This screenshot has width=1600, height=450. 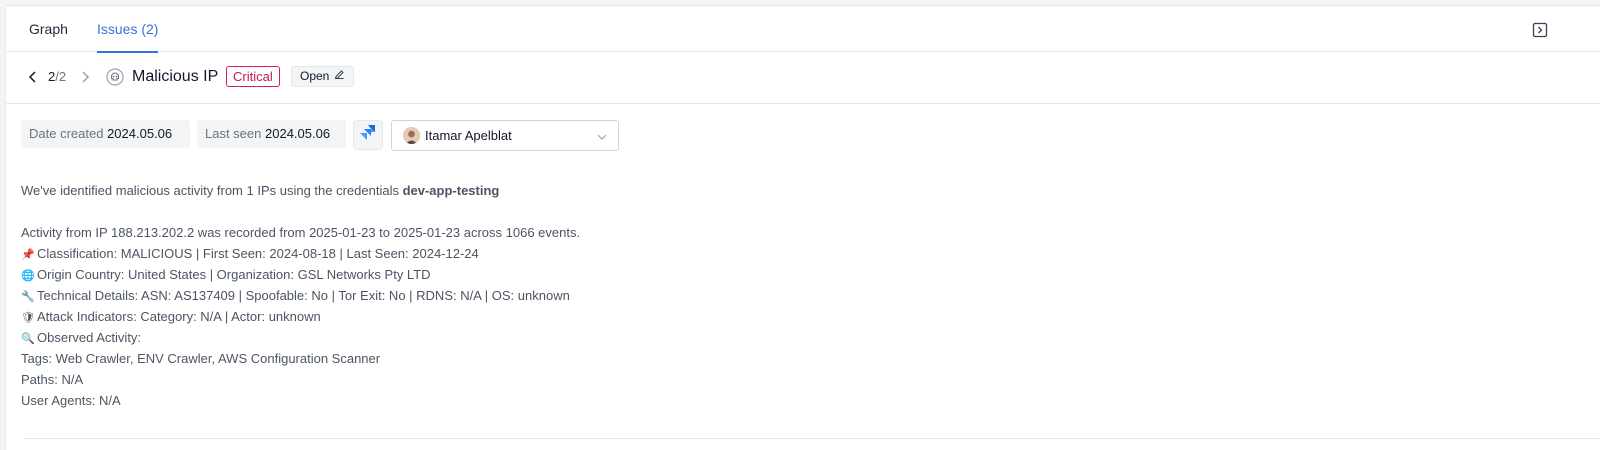 I want to click on last-seen-chip: Last seen 2024.05.06, so click(x=271, y=134).